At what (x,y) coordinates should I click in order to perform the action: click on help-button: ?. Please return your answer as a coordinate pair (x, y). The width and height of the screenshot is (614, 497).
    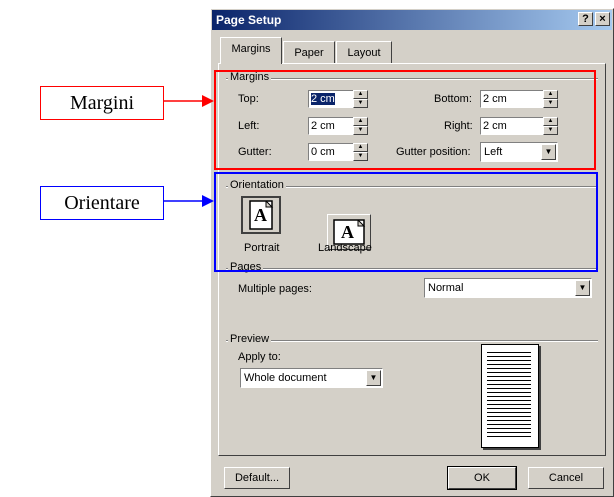
    Looking at the image, I should click on (585, 19).